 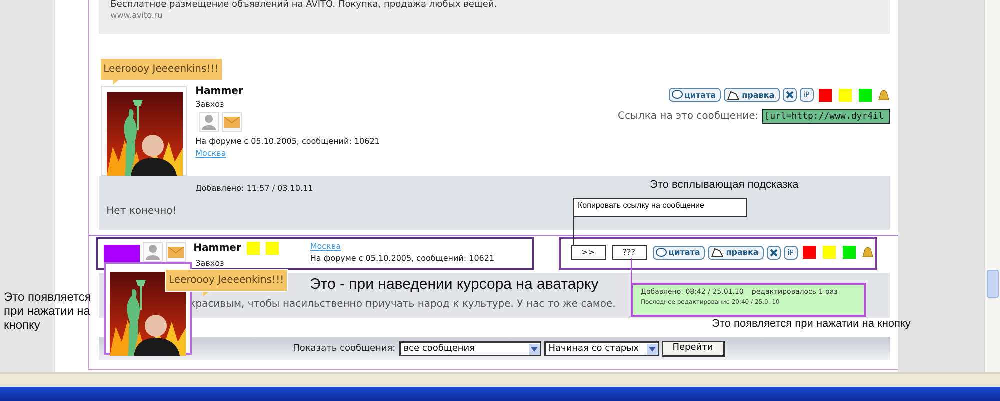 I want to click on bubble-tail, so click(x=206, y=294).